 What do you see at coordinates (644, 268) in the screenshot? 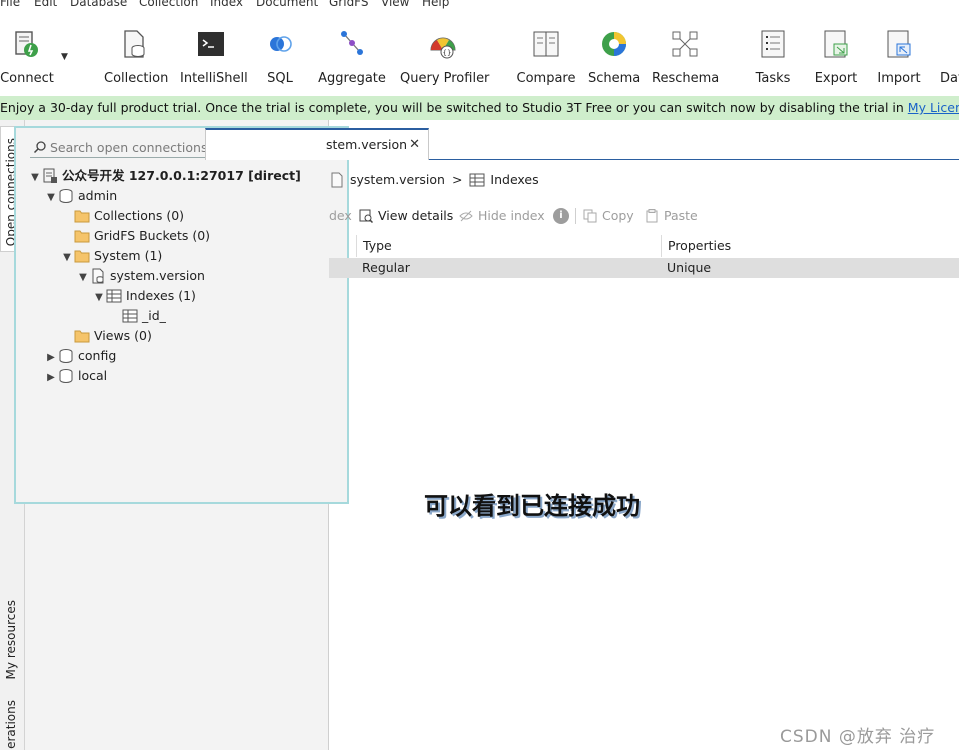
I see `table-row` at bounding box center [644, 268].